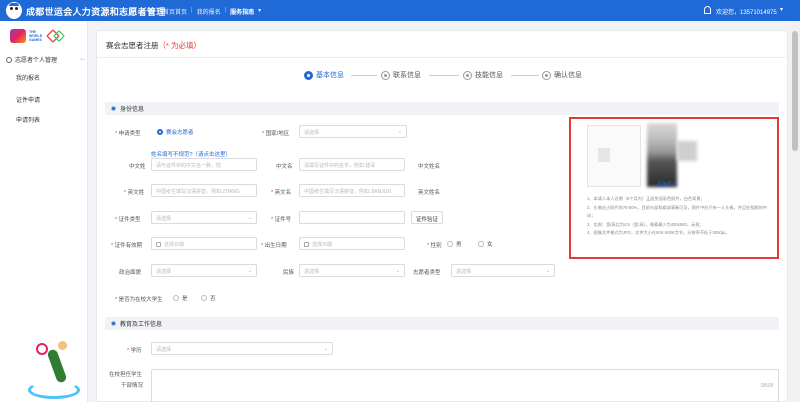 This screenshot has height=402, width=800. Describe the element at coordinates (54, 390) in the screenshot. I see `ring-shape` at that location.